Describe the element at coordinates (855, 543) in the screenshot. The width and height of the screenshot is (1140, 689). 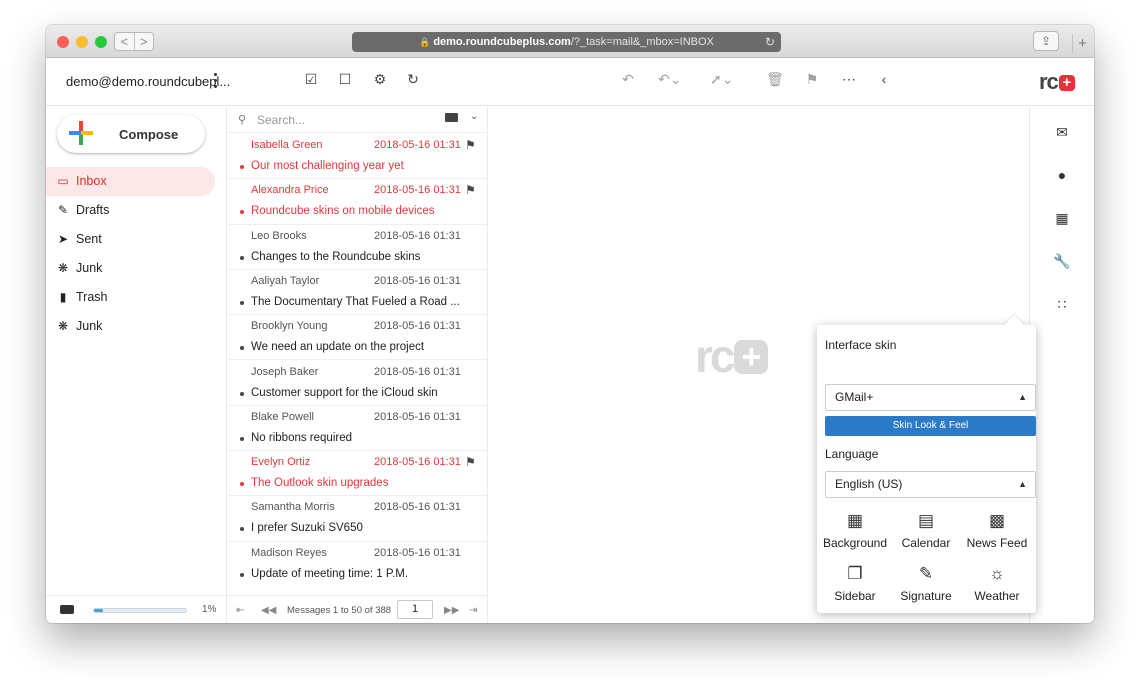
I see `widget-label: Background` at that location.